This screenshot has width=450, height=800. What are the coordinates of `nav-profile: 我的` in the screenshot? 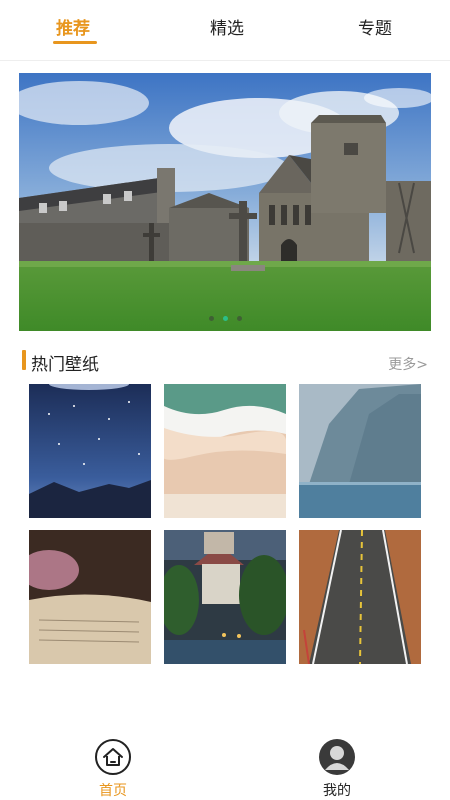 It's located at (337, 769).